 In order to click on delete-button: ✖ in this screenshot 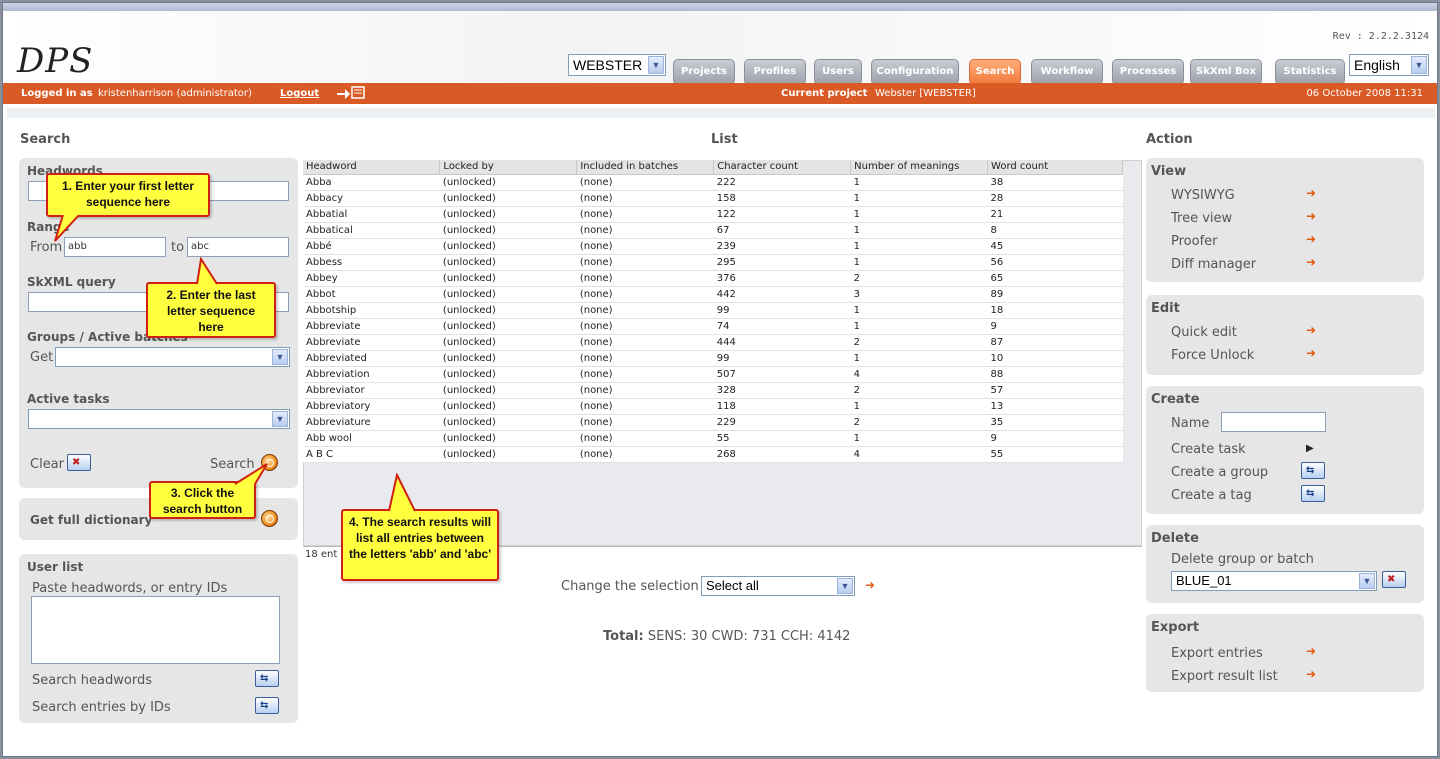, I will do `click(1394, 579)`.